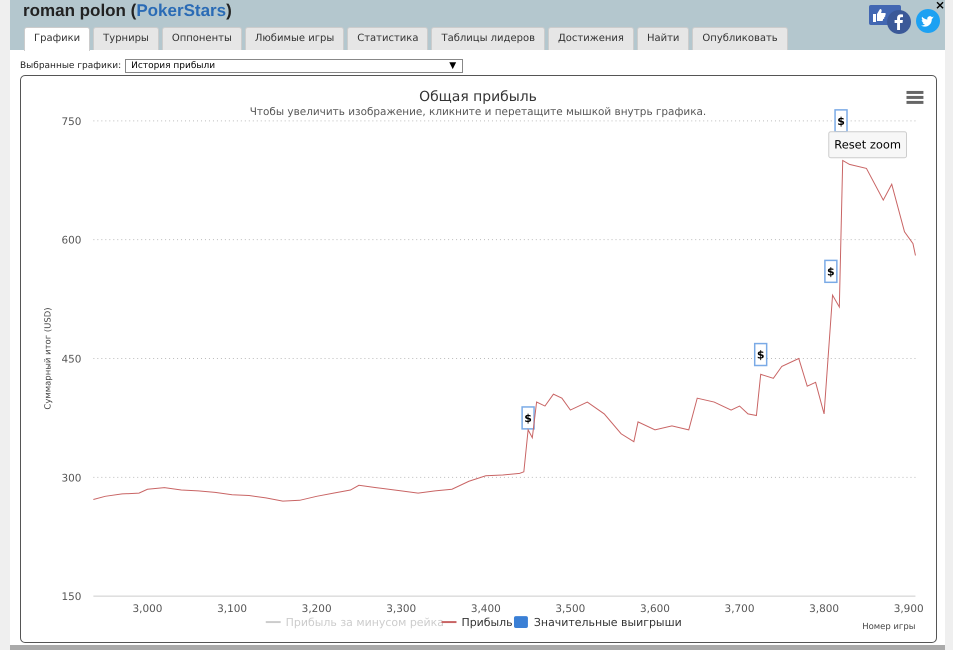 This screenshot has height=650, width=953. Describe the element at coordinates (478, 96) in the screenshot. I see `chart-title: Общая прибыль` at that location.